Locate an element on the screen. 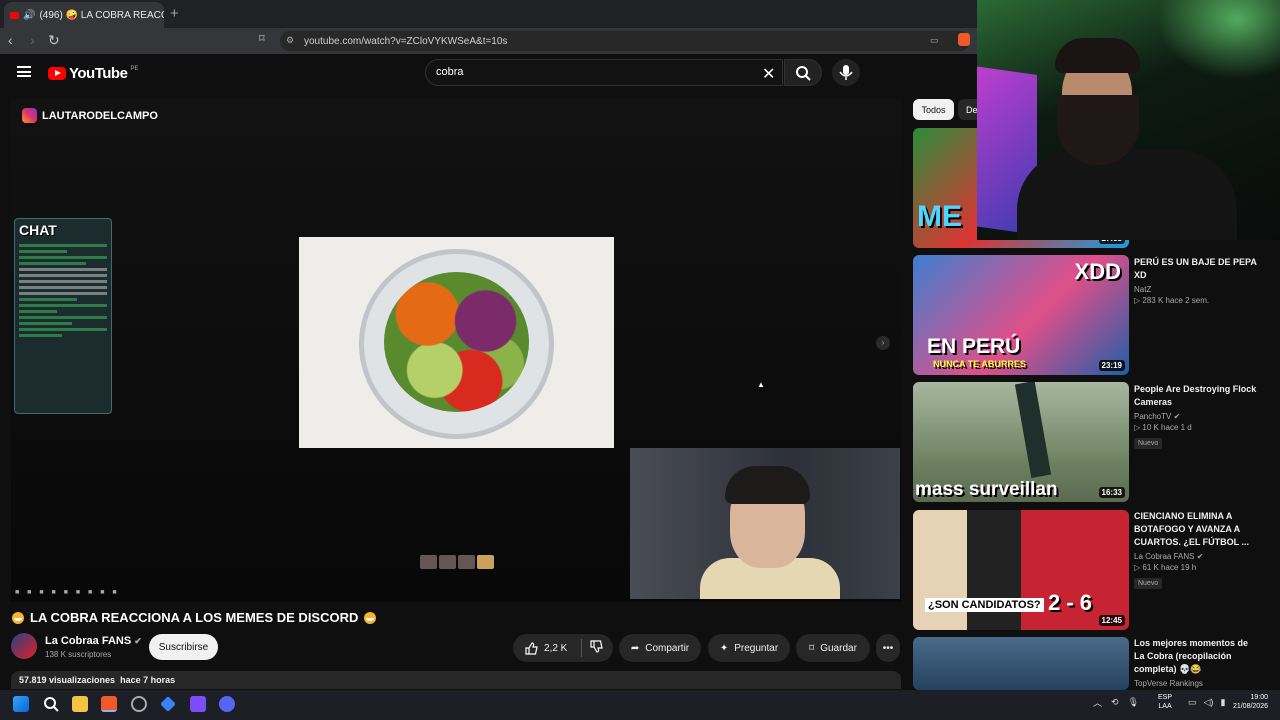  stream-chat-overlay: CHAT is located at coordinates (63, 316).